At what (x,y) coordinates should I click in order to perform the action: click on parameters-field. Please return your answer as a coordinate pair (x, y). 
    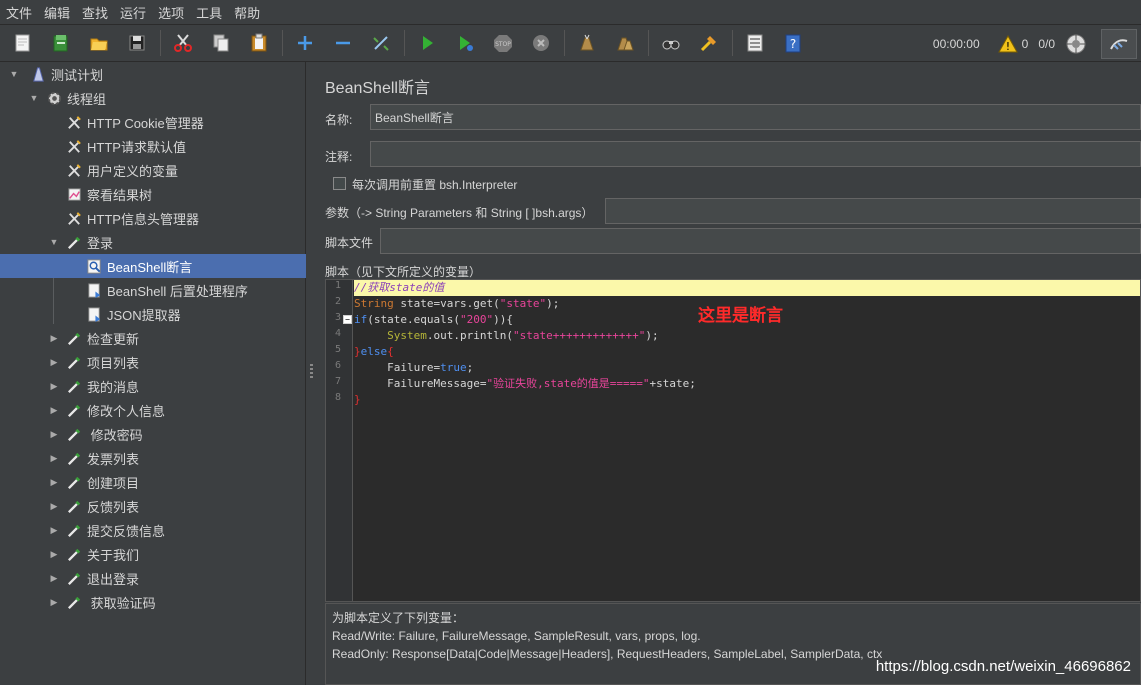
    Looking at the image, I should click on (873, 211).